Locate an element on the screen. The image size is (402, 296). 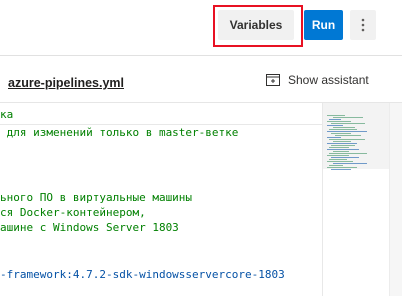
more-actions-button is located at coordinates (363, 25).